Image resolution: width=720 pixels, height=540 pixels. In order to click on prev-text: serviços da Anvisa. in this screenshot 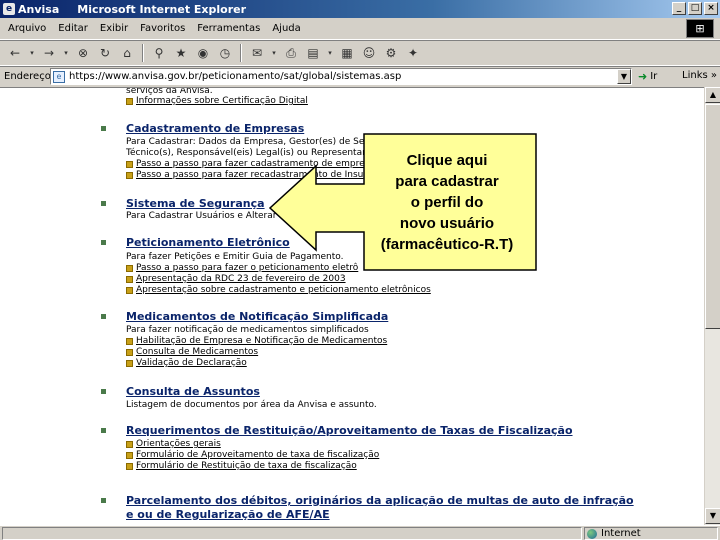, I will do `click(169, 91)`.